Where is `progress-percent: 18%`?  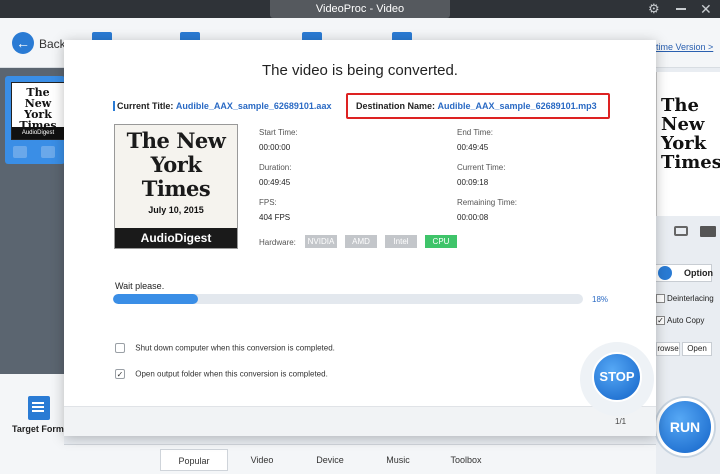
progress-percent: 18% is located at coordinates (600, 299).